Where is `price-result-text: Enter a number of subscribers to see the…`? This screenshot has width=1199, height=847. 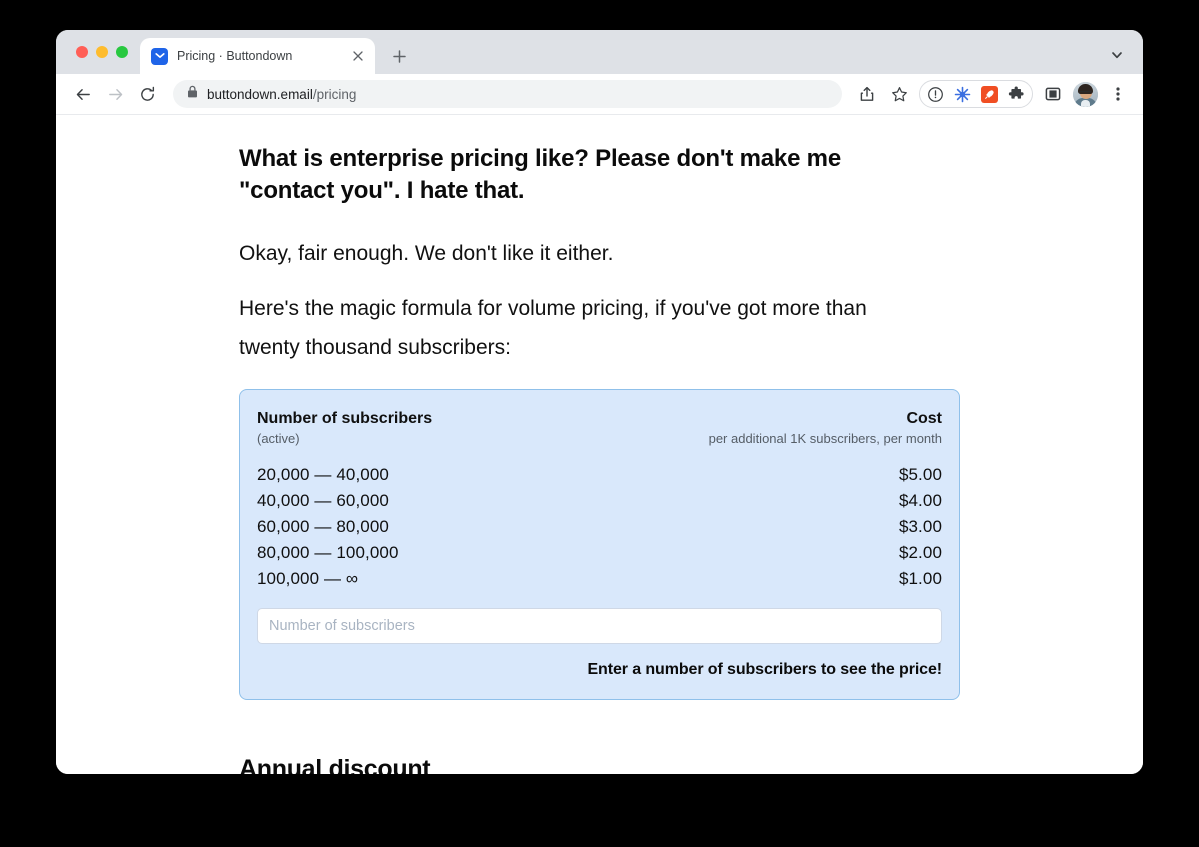
price-result-text: Enter a number of subscribers to see the… is located at coordinates (764, 669).